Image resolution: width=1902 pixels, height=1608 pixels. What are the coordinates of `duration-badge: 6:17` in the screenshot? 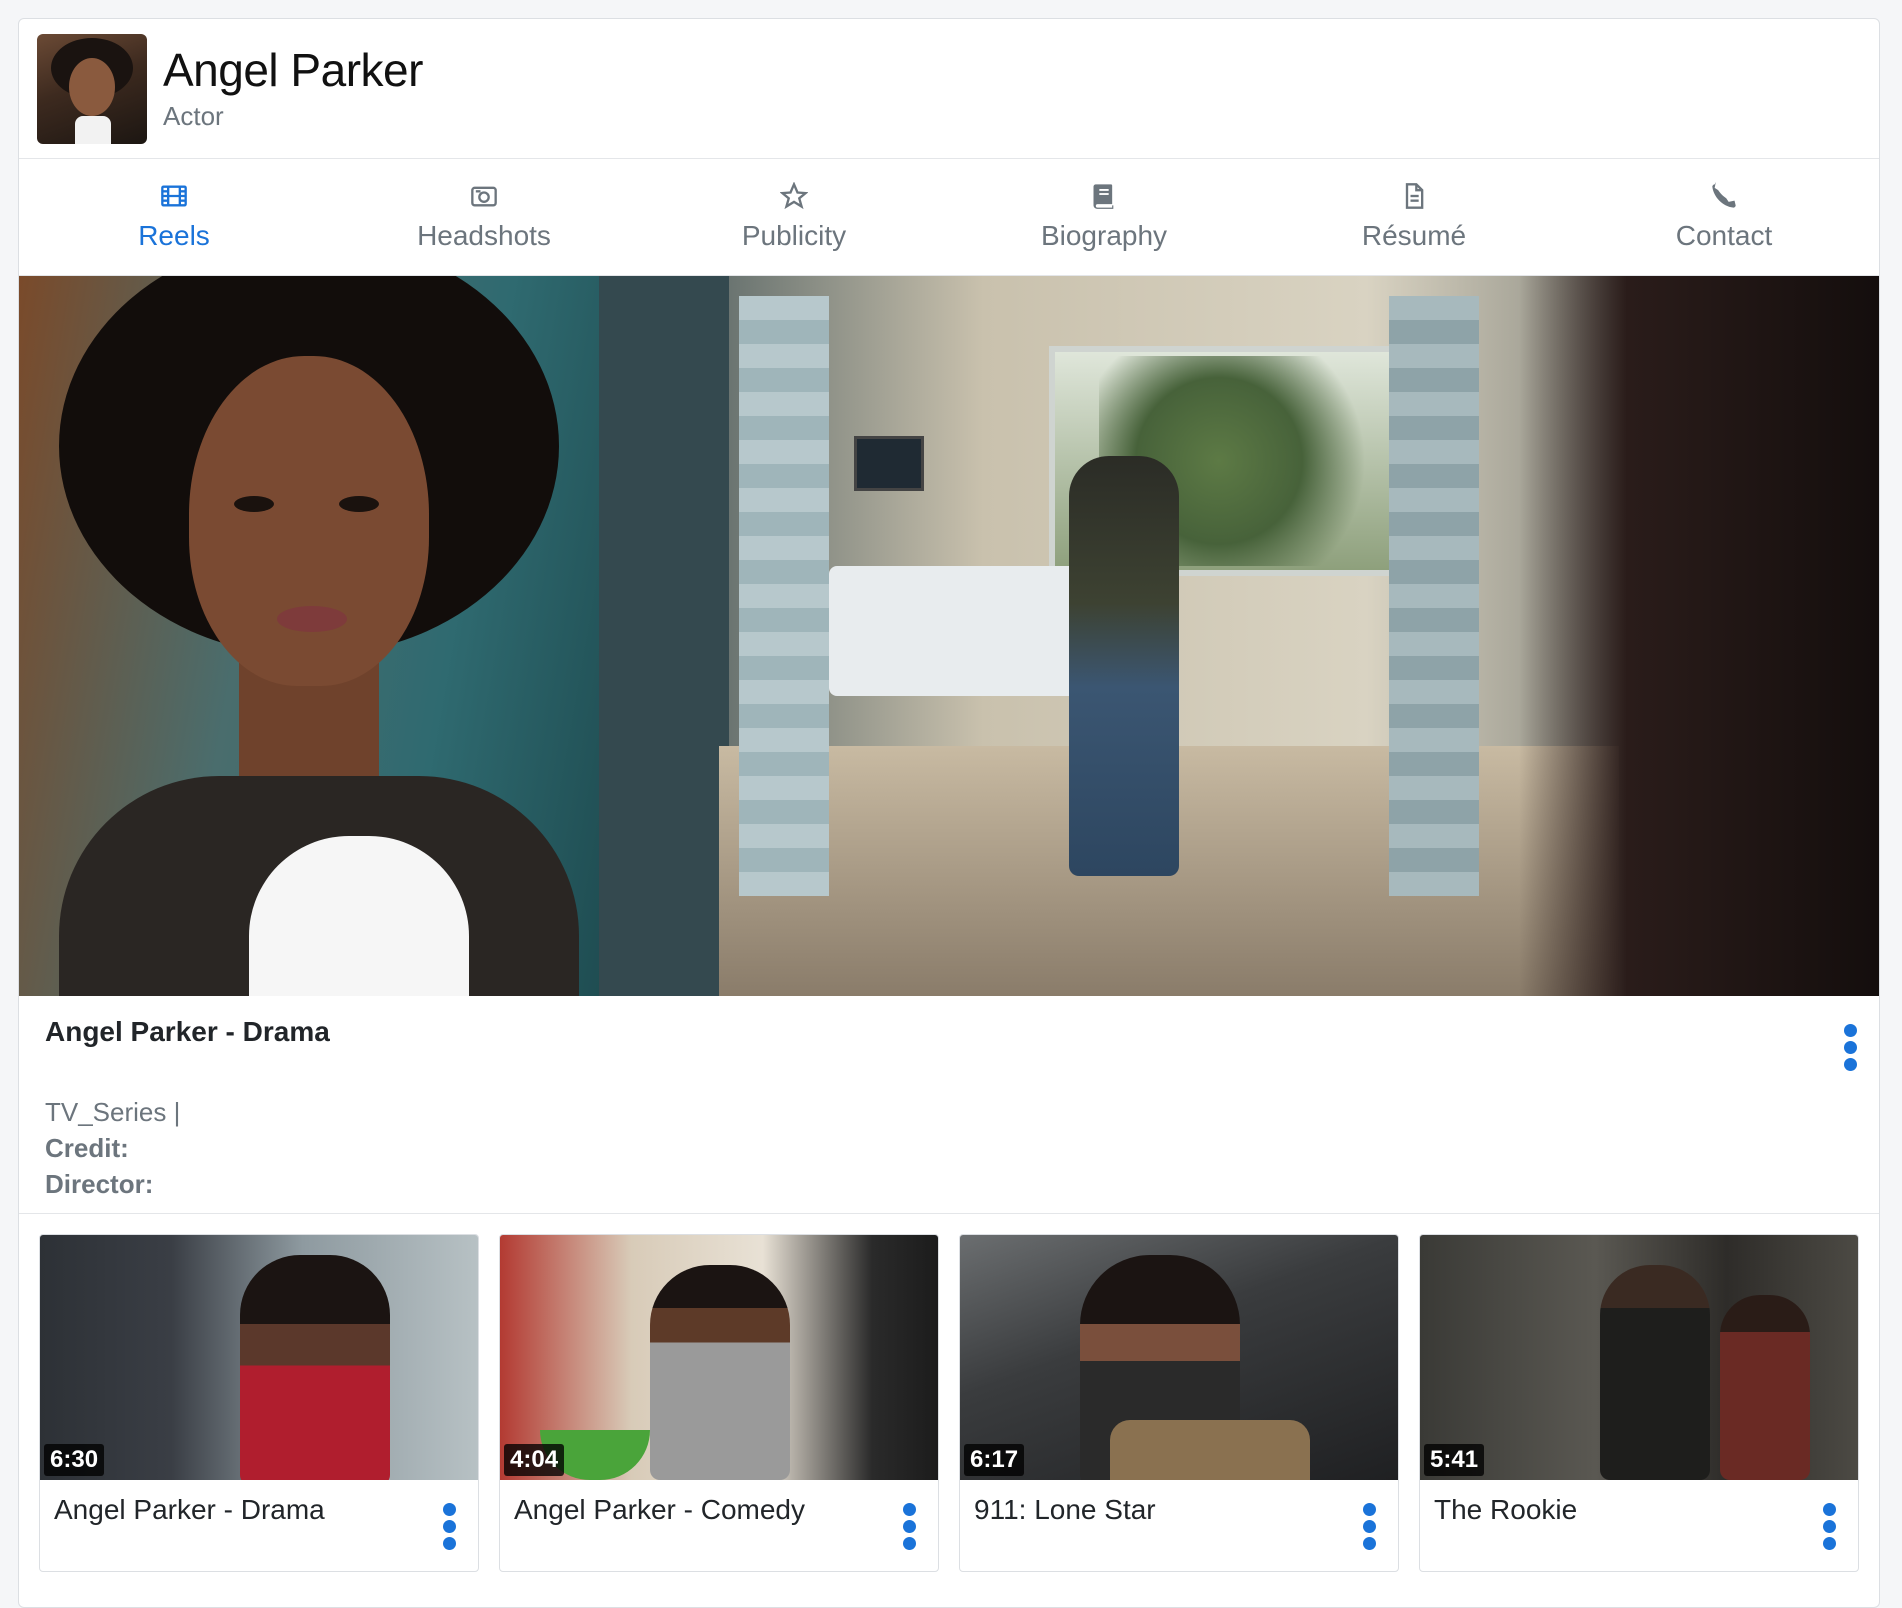 It's located at (994, 1460).